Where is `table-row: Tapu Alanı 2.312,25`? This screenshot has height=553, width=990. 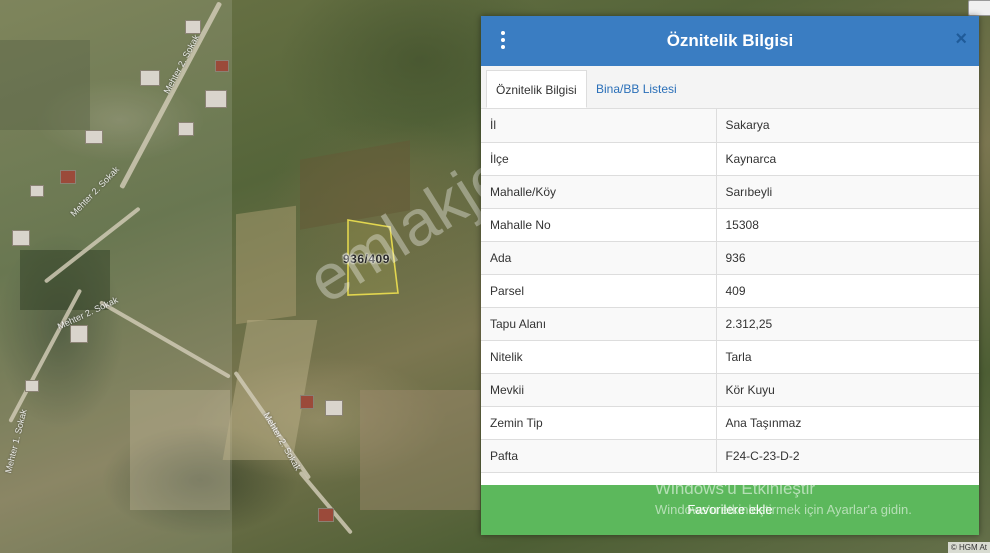
table-row: Tapu Alanı 2.312,25 is located at coordinates (730, 324).